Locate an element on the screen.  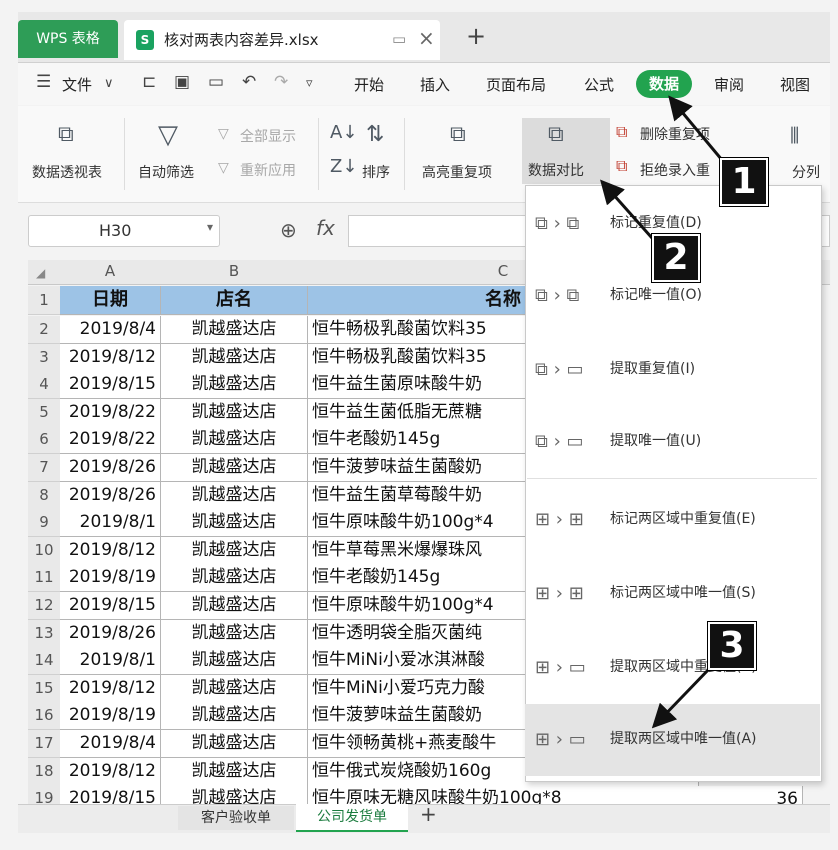
callout-3: 3 is located at coordinates (732, 646).